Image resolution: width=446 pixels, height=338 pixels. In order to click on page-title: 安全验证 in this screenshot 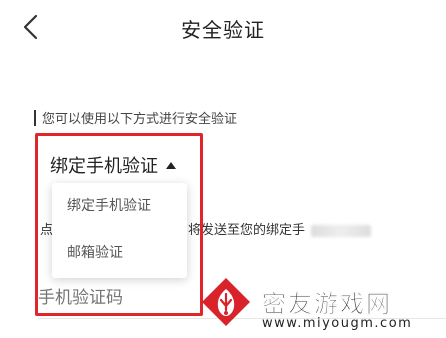, I will do `click(223, 30)`.